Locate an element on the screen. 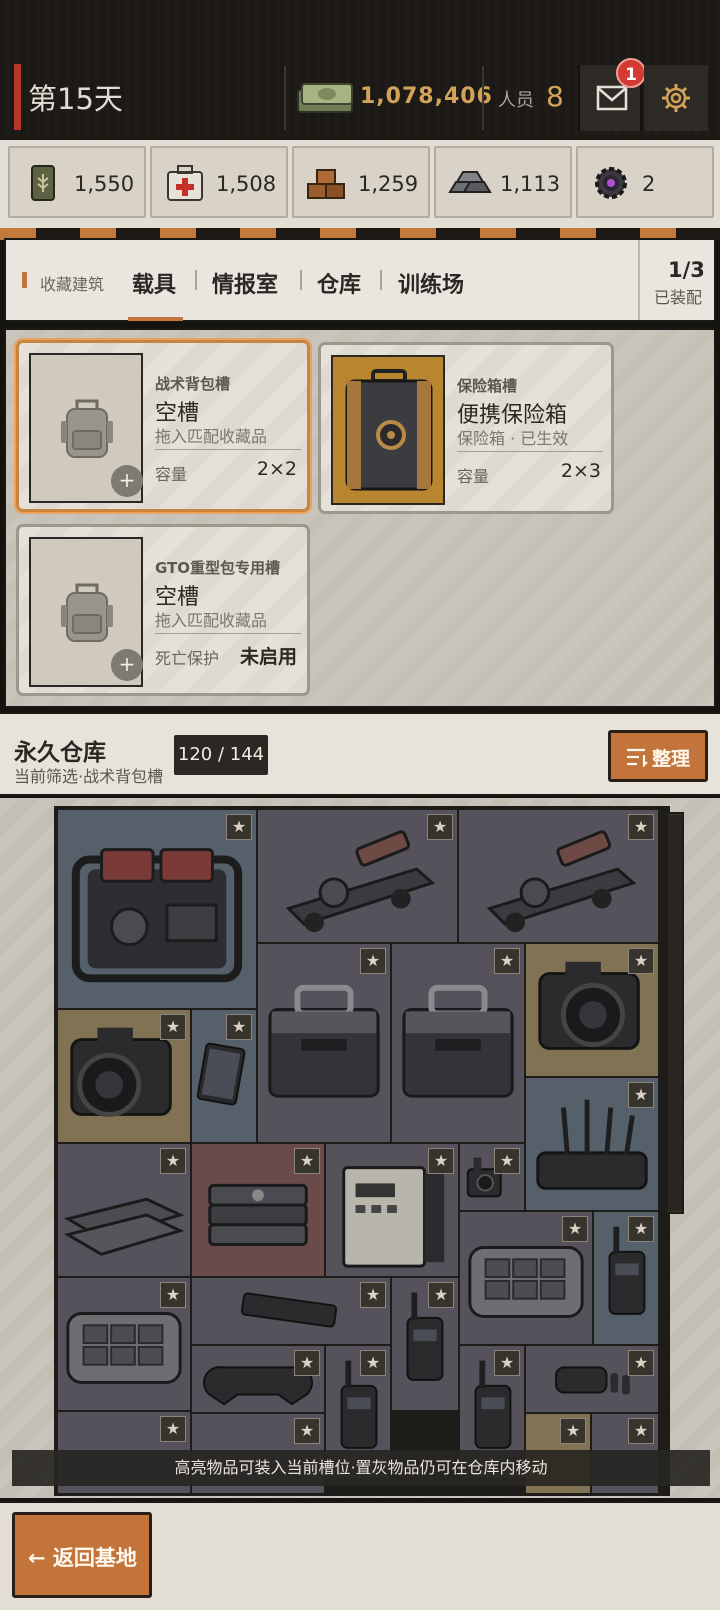 This screenshot has height=1610, width=720. item-metal-plates: ★ is located at coordinates (124, 1210).